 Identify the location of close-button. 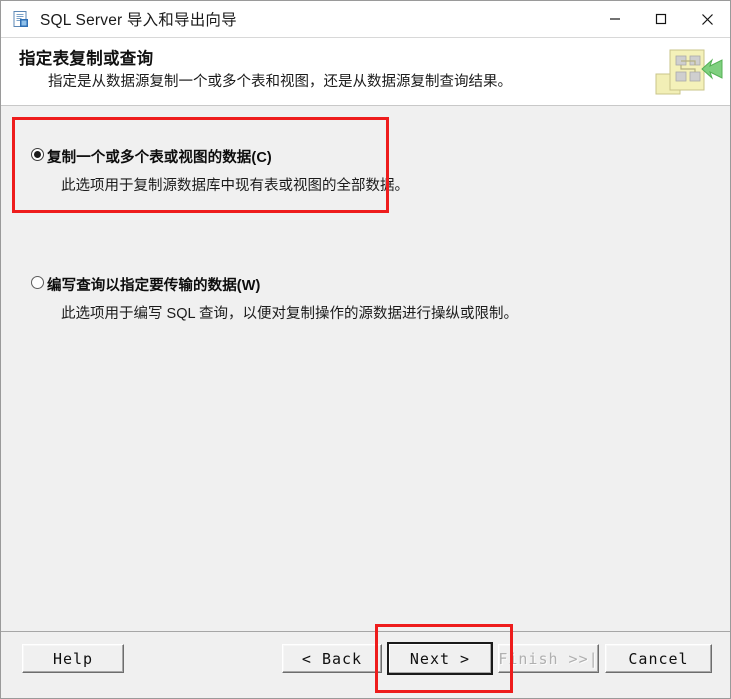
(707, 19).